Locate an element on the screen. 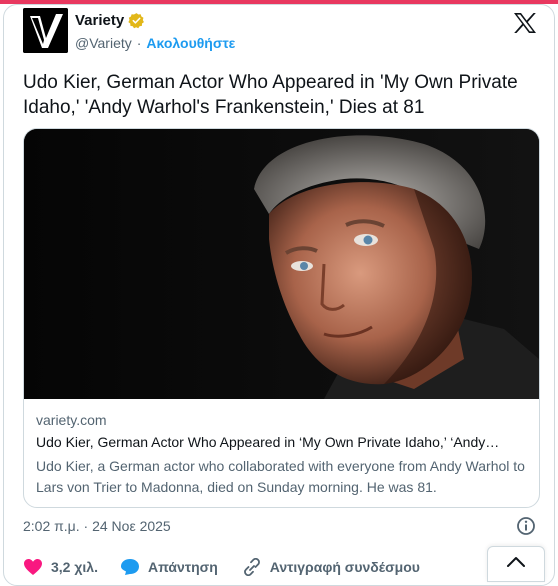 Image resolution: width=558 pixels, height=586 pixels. chevron-up-icon is located at coordinates (516, 562).